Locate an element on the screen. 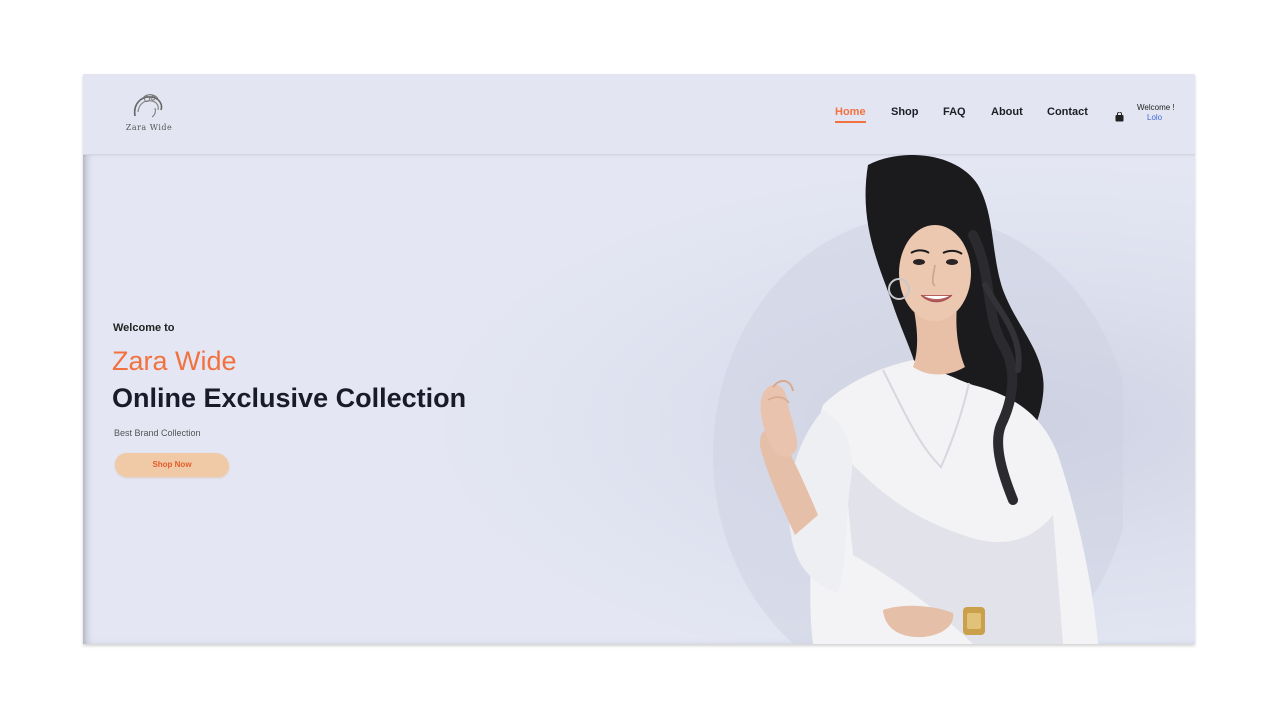 The width and height of the screenshot is (1280, 720). user-greeting: Welcome ! is located at coordinates (1156, 107).